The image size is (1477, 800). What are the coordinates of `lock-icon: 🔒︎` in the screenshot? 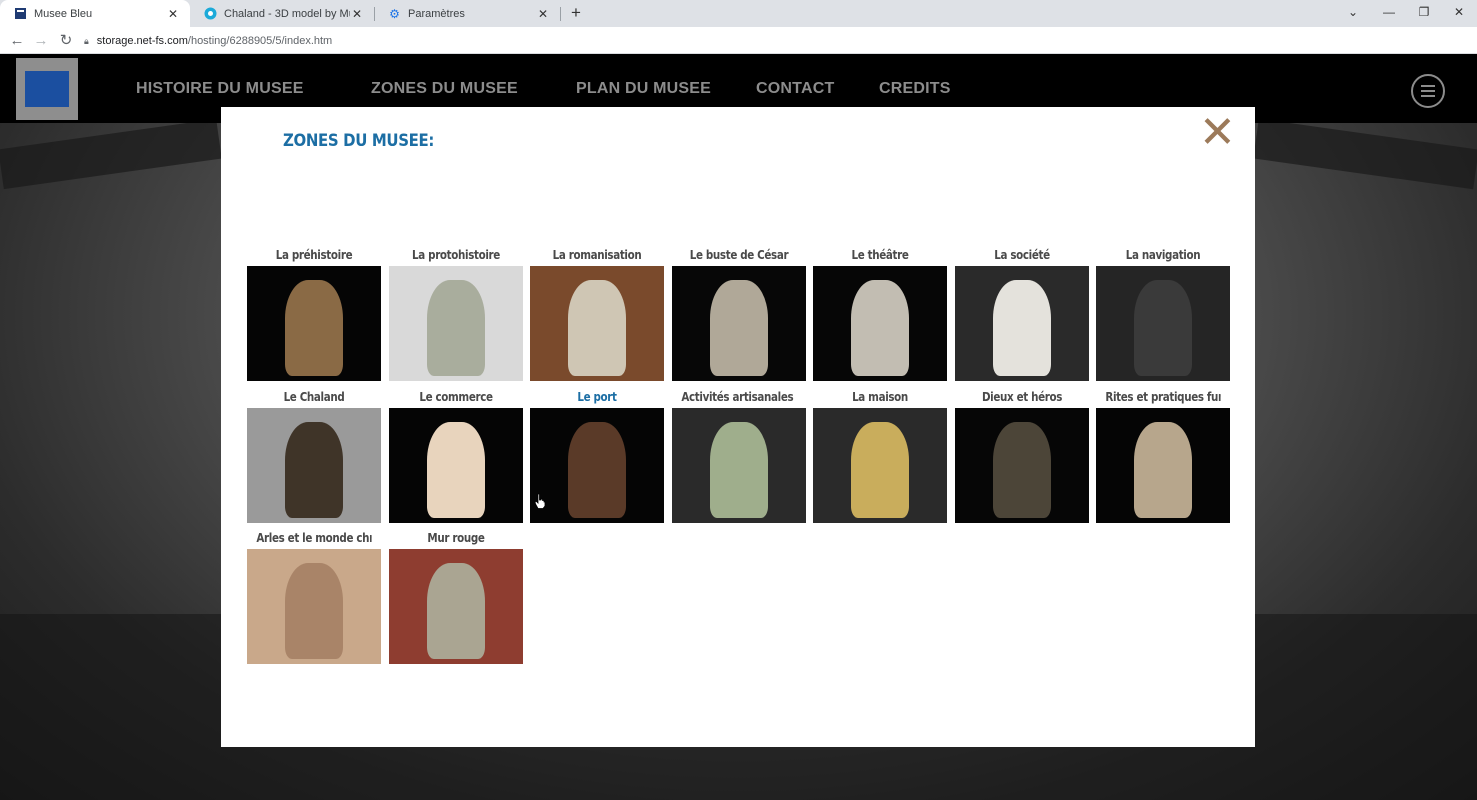 It's located at (86, 40).